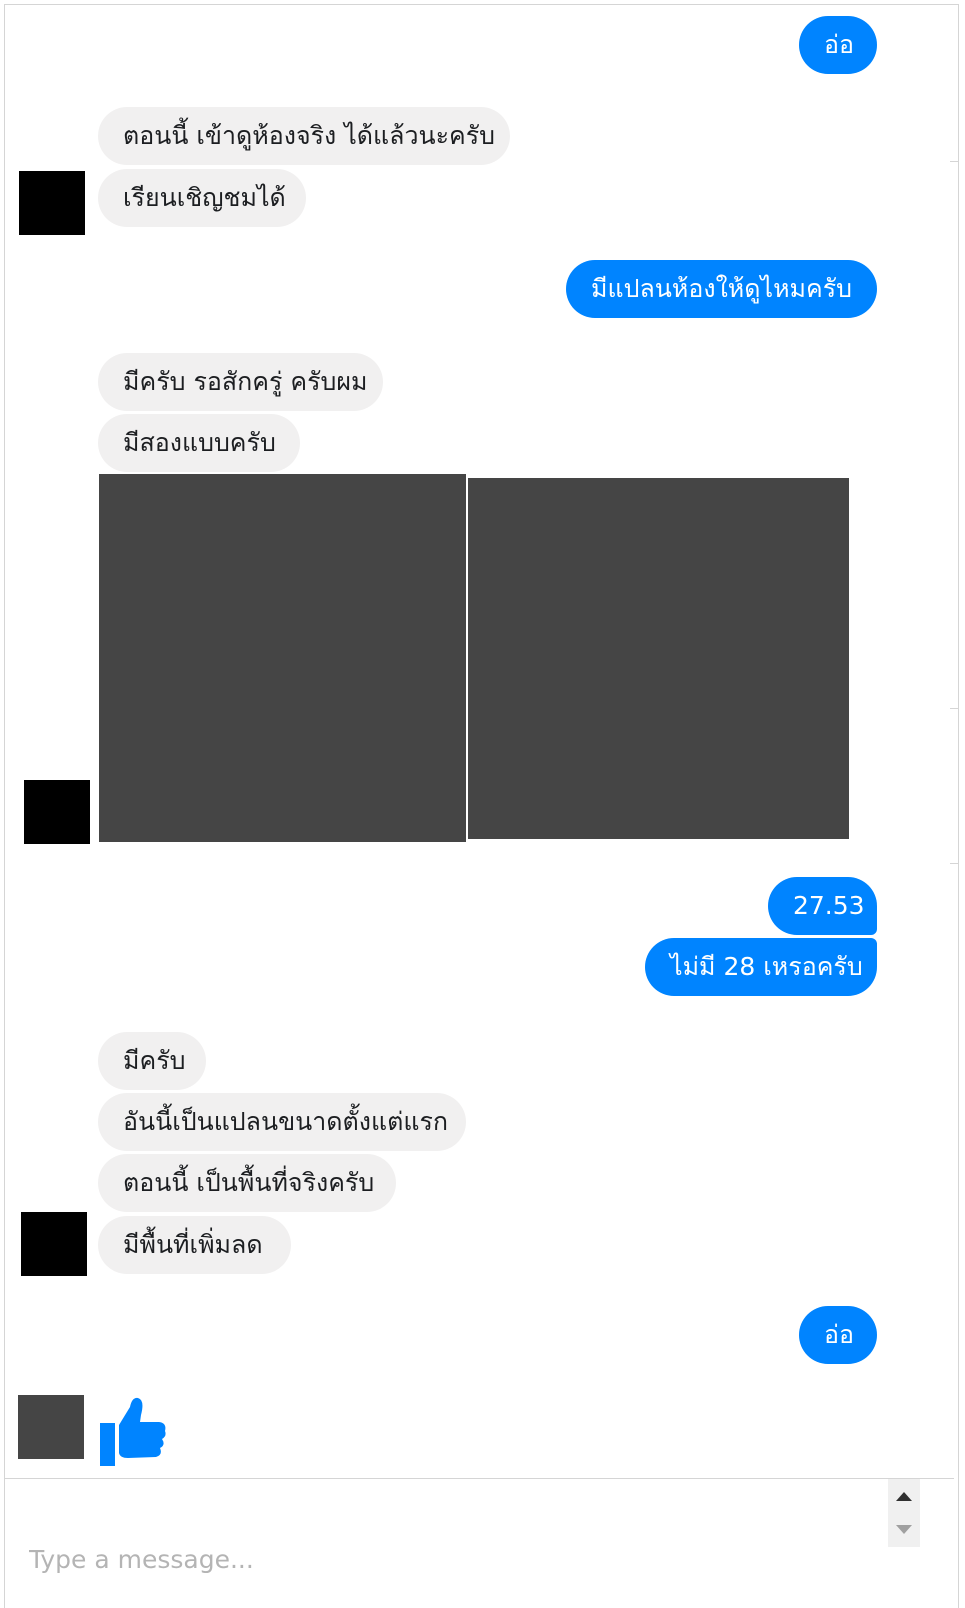 Image resolution: width=965 pixels, height=1608 pixels. What do you see at coordinates (304, 136) in the screenshot?
I see `incoming-message: ตอนนี้ เข้าดูห้องจริง ได้แล้วนะครับ` at bounding box center [304, 136].